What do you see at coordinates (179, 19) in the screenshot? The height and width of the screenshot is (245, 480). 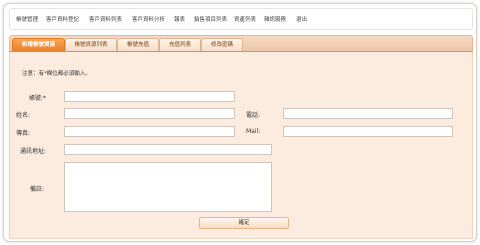 I see `nav-item-reports: 報表` at bounding box center [179, 19].